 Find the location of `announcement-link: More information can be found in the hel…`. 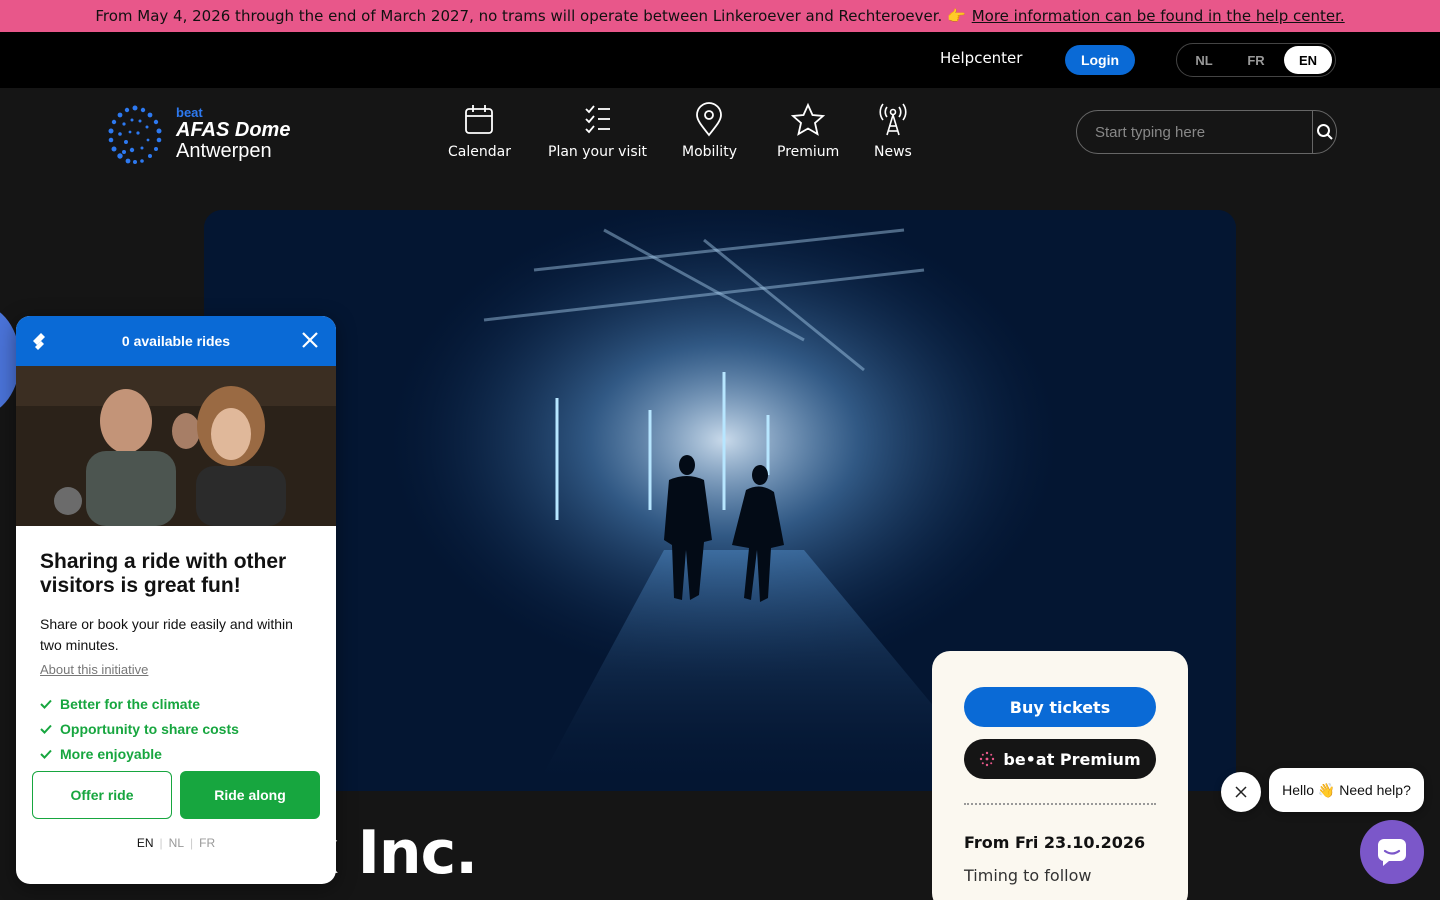

announcement-link: More information can be found in the hel… is located at coordinates (1158, 16).